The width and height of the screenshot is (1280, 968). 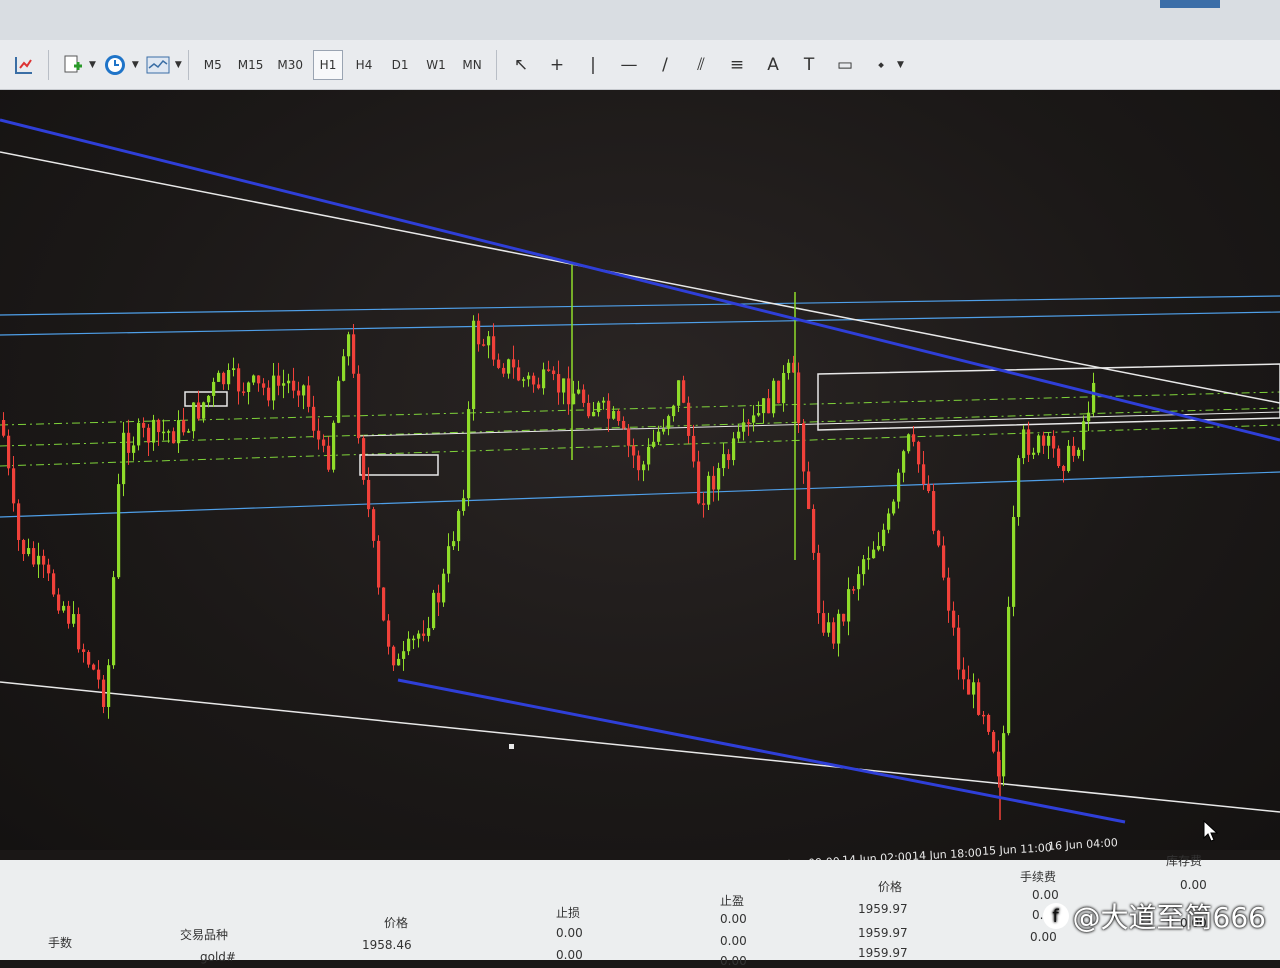 I want to click on new-chart-dropdown-icon: ▼, so click(x=92, y=65).